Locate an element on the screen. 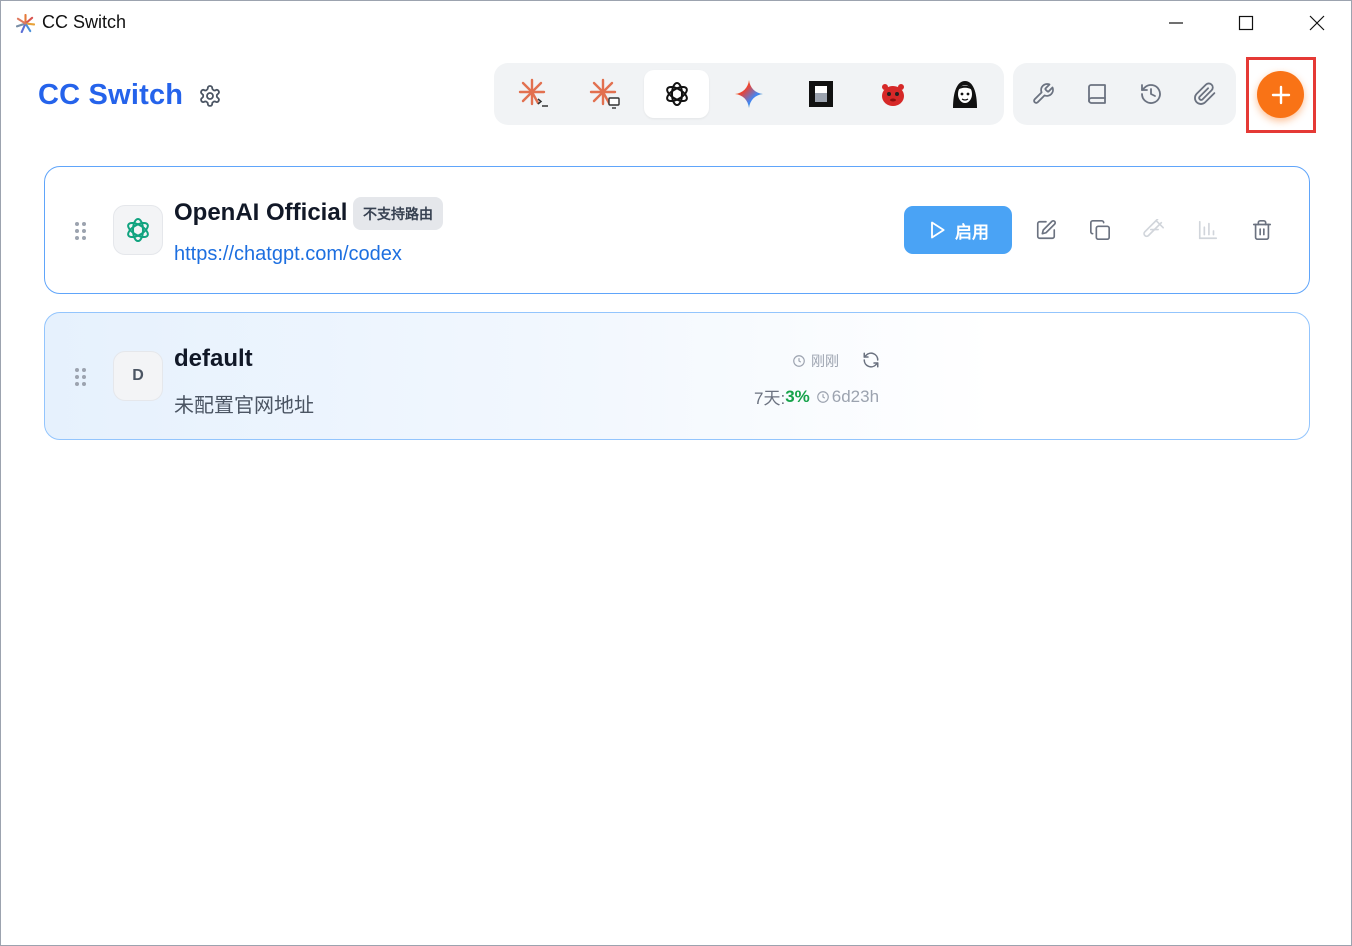 The height and width of the screenshot is (946, 1352). enable-label: 启用 is located at coordinates (972, 232).